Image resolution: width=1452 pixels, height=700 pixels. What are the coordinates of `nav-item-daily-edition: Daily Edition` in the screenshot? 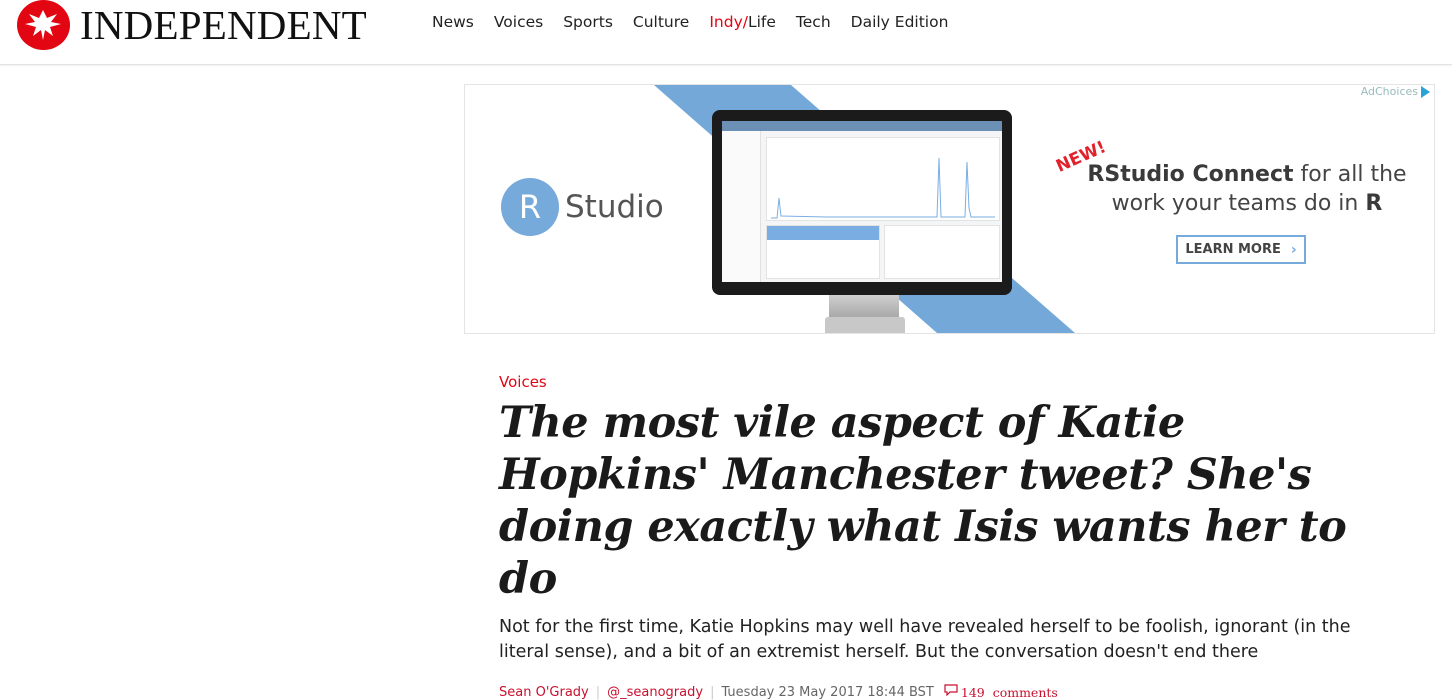 It's located at (900, 22).